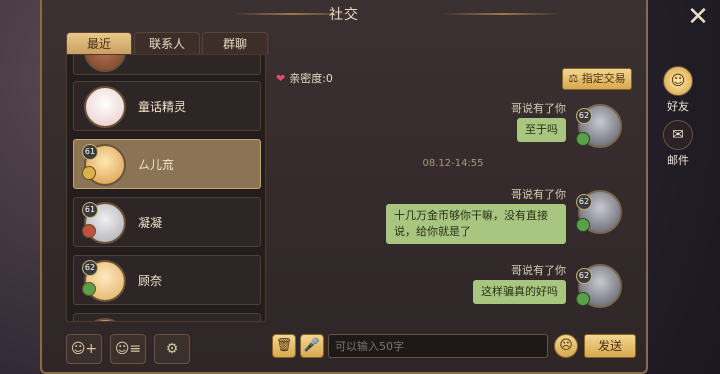  I want to click on list-item: 童话精灵, so click(167, 106).